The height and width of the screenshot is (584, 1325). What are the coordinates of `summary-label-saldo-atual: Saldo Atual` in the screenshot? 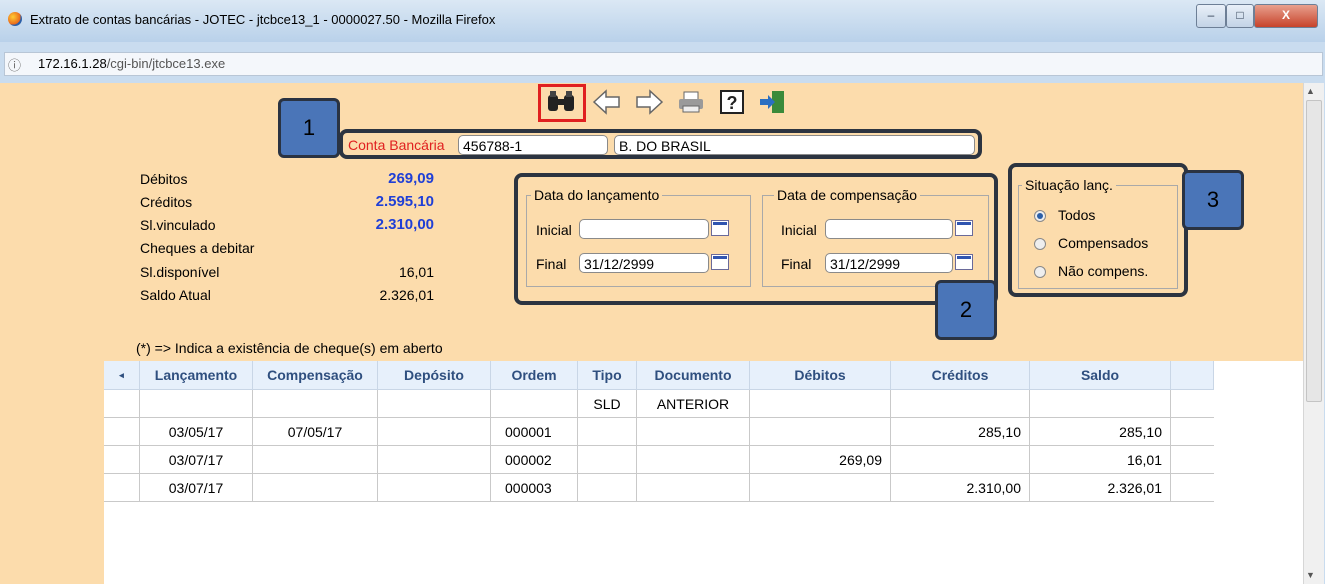 It's located at (175, 295).